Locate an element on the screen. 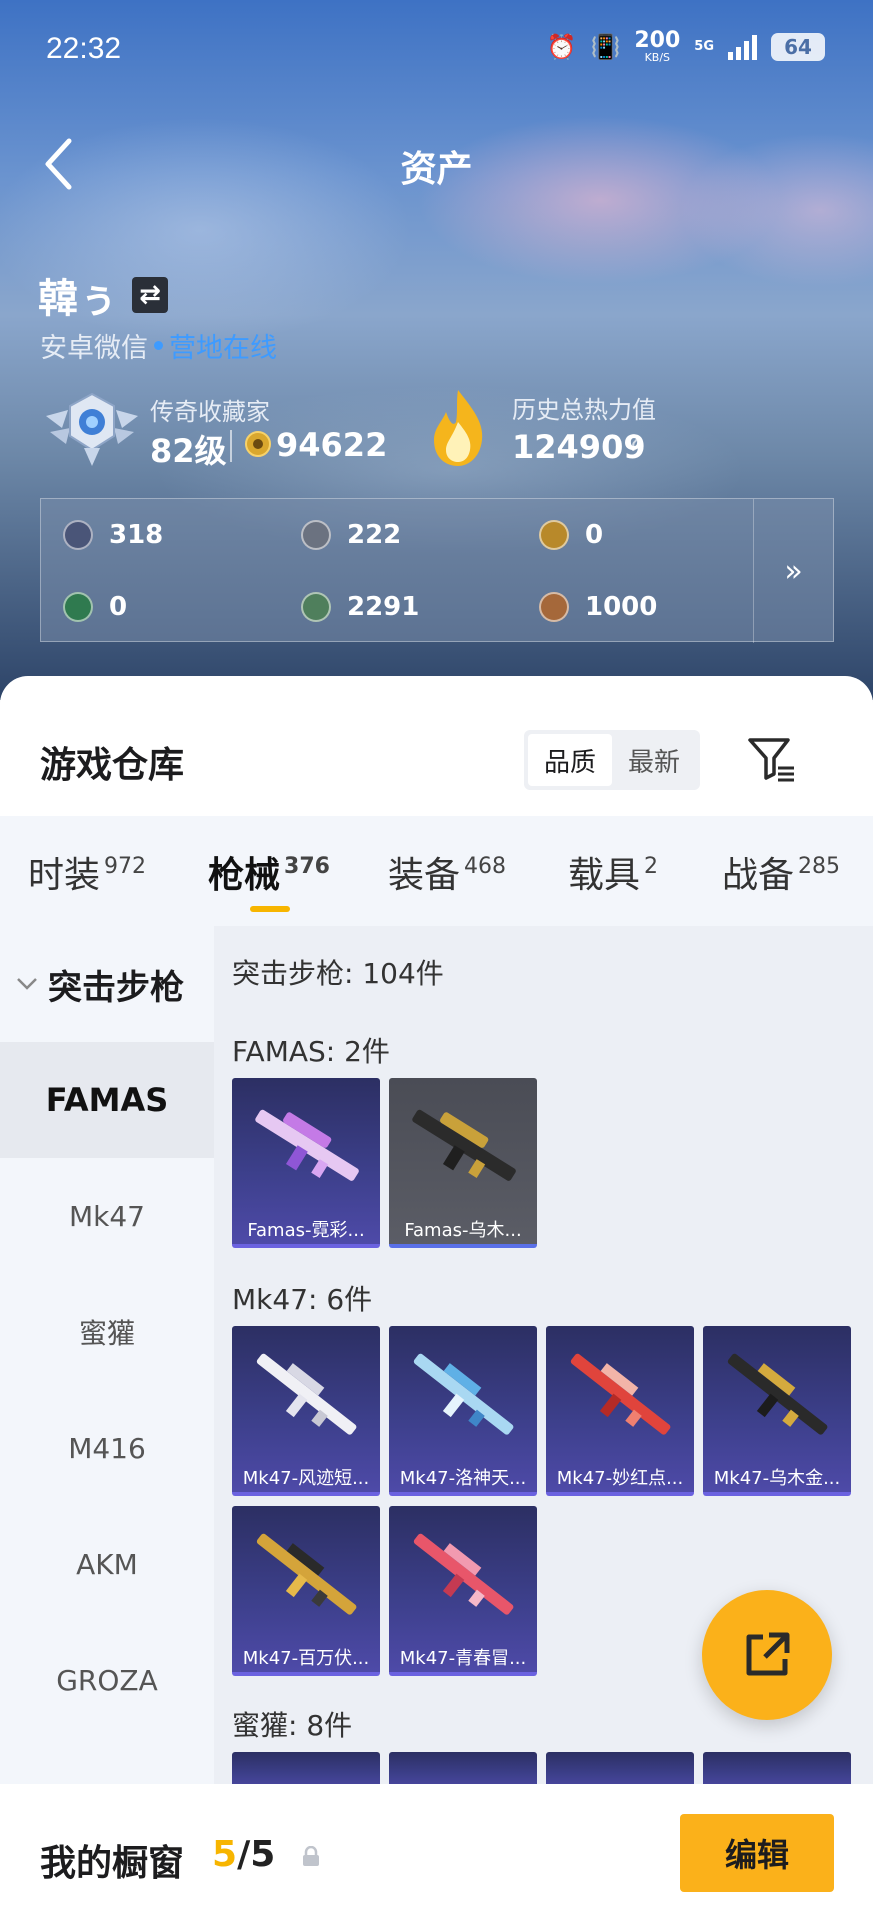 The width and height of the screenshot is (873, 1920). lock-icon is located at coordinates (311, 1856).